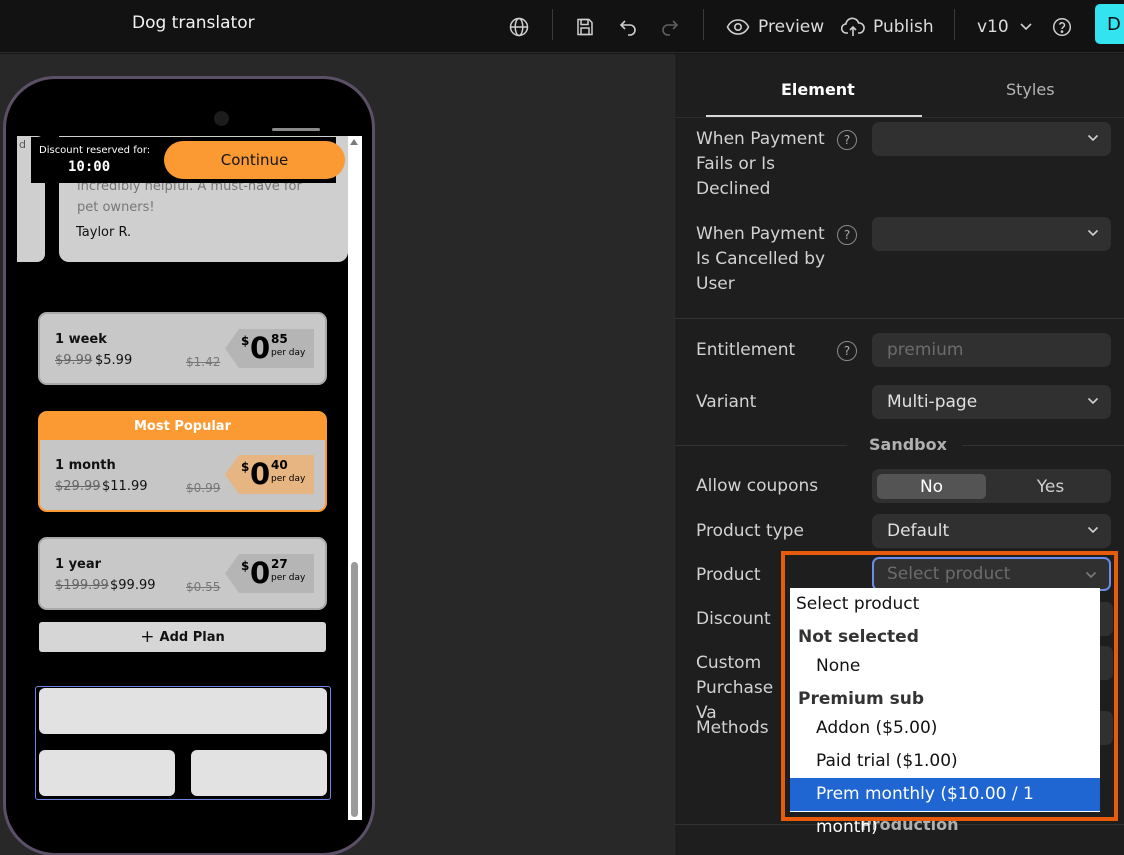 The height and width of the screenshot is (855, 1124). I want to click on help-button, so click(1062, 26).